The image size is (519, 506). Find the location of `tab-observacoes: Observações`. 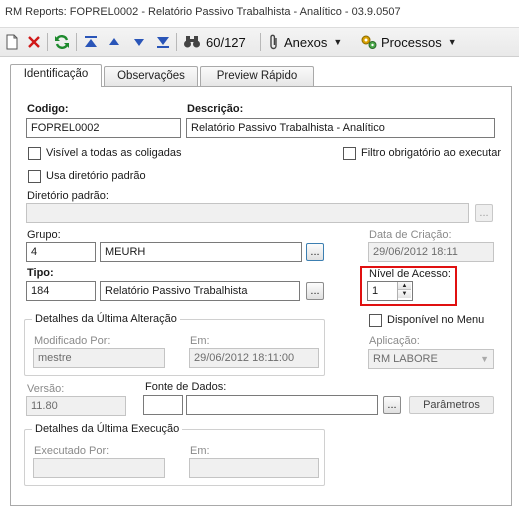

tab-observacoes: Observações is located at coordinates (151, 76).